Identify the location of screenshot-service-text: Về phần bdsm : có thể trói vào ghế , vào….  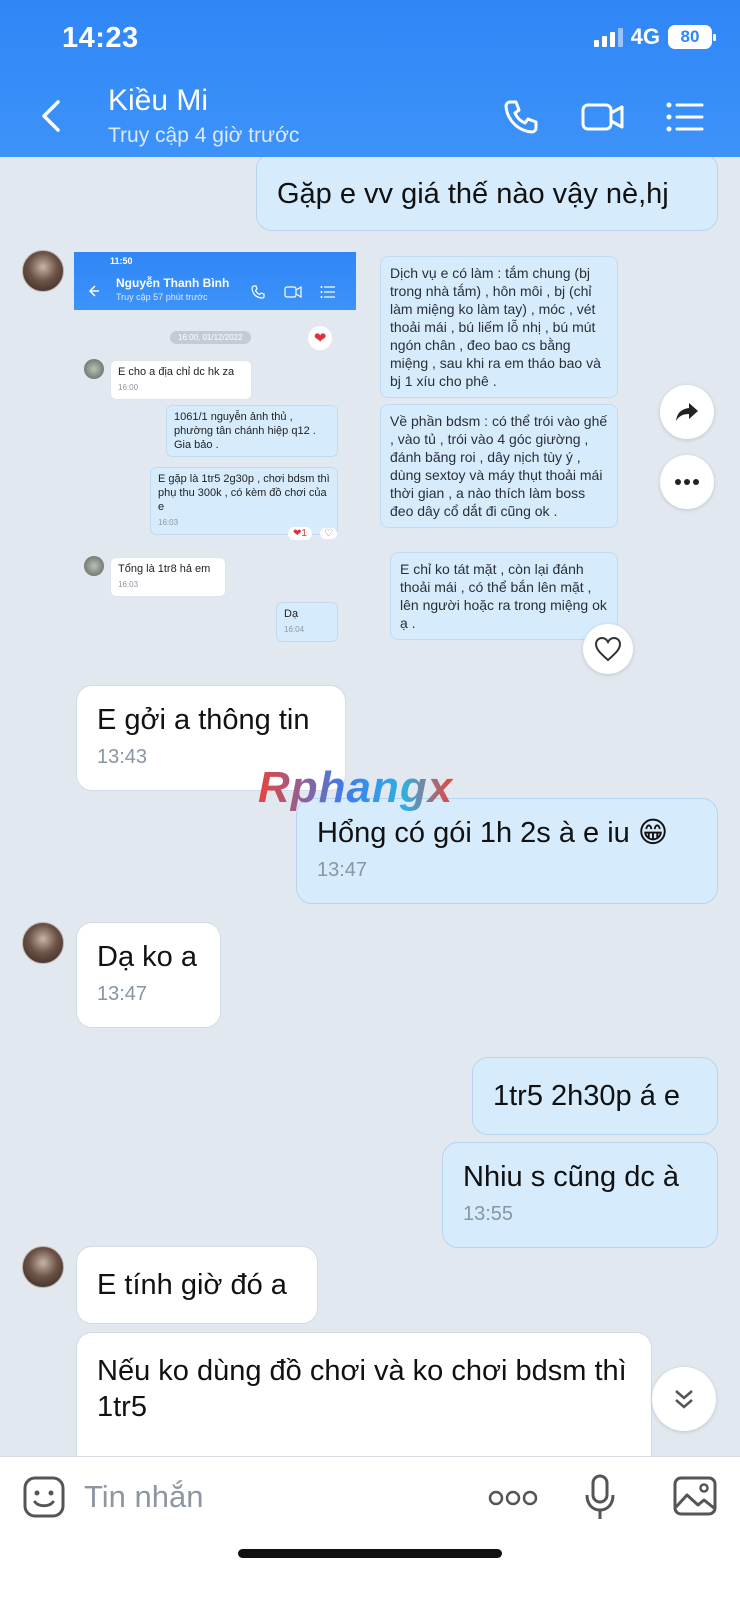
(499, 466).